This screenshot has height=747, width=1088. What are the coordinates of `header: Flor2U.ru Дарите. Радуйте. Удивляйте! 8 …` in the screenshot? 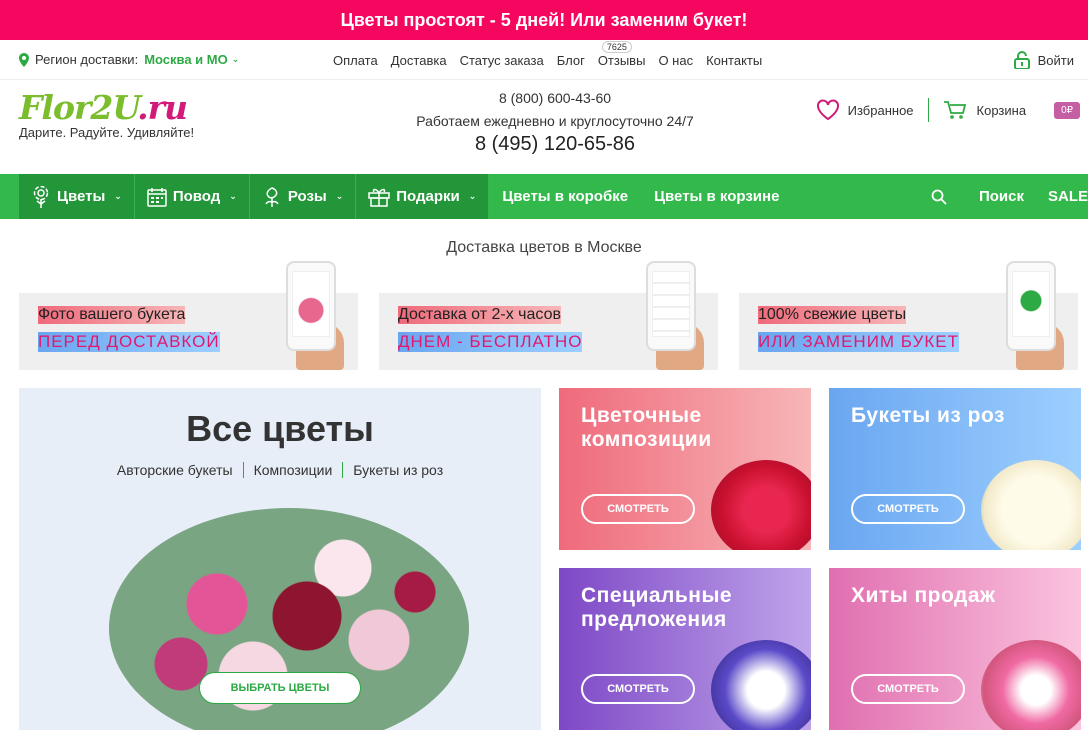 It's located at (544, 127).